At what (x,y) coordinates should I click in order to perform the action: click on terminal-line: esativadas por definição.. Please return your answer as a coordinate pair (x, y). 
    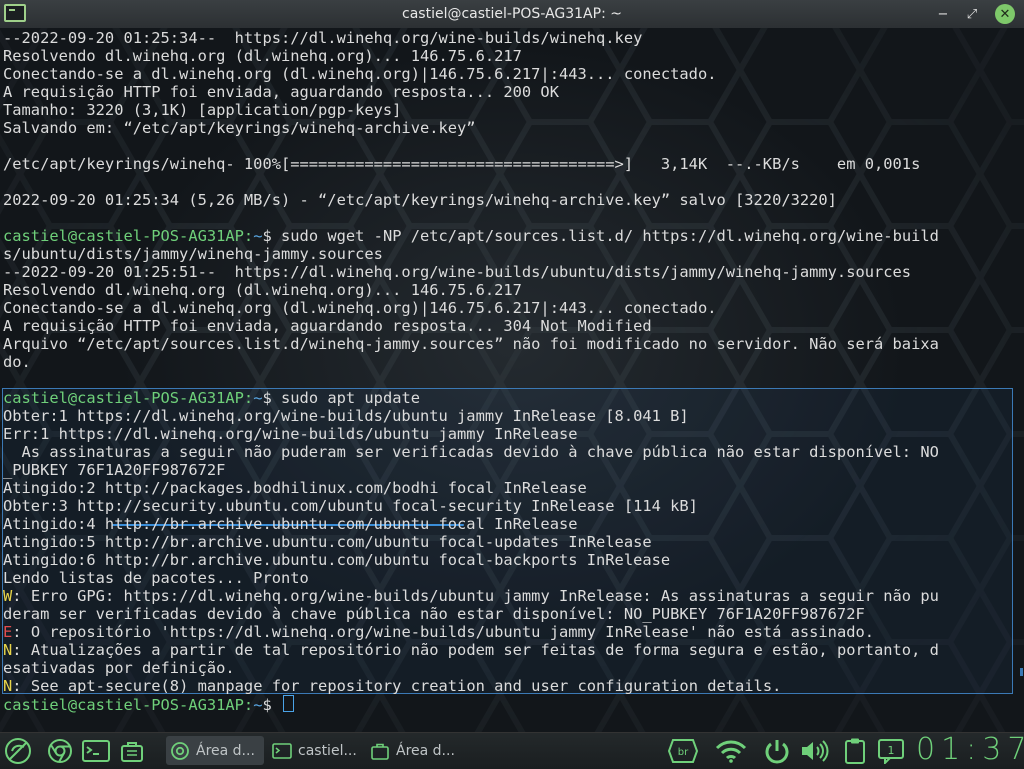
    Looking at the image, I should click on (119, 668).